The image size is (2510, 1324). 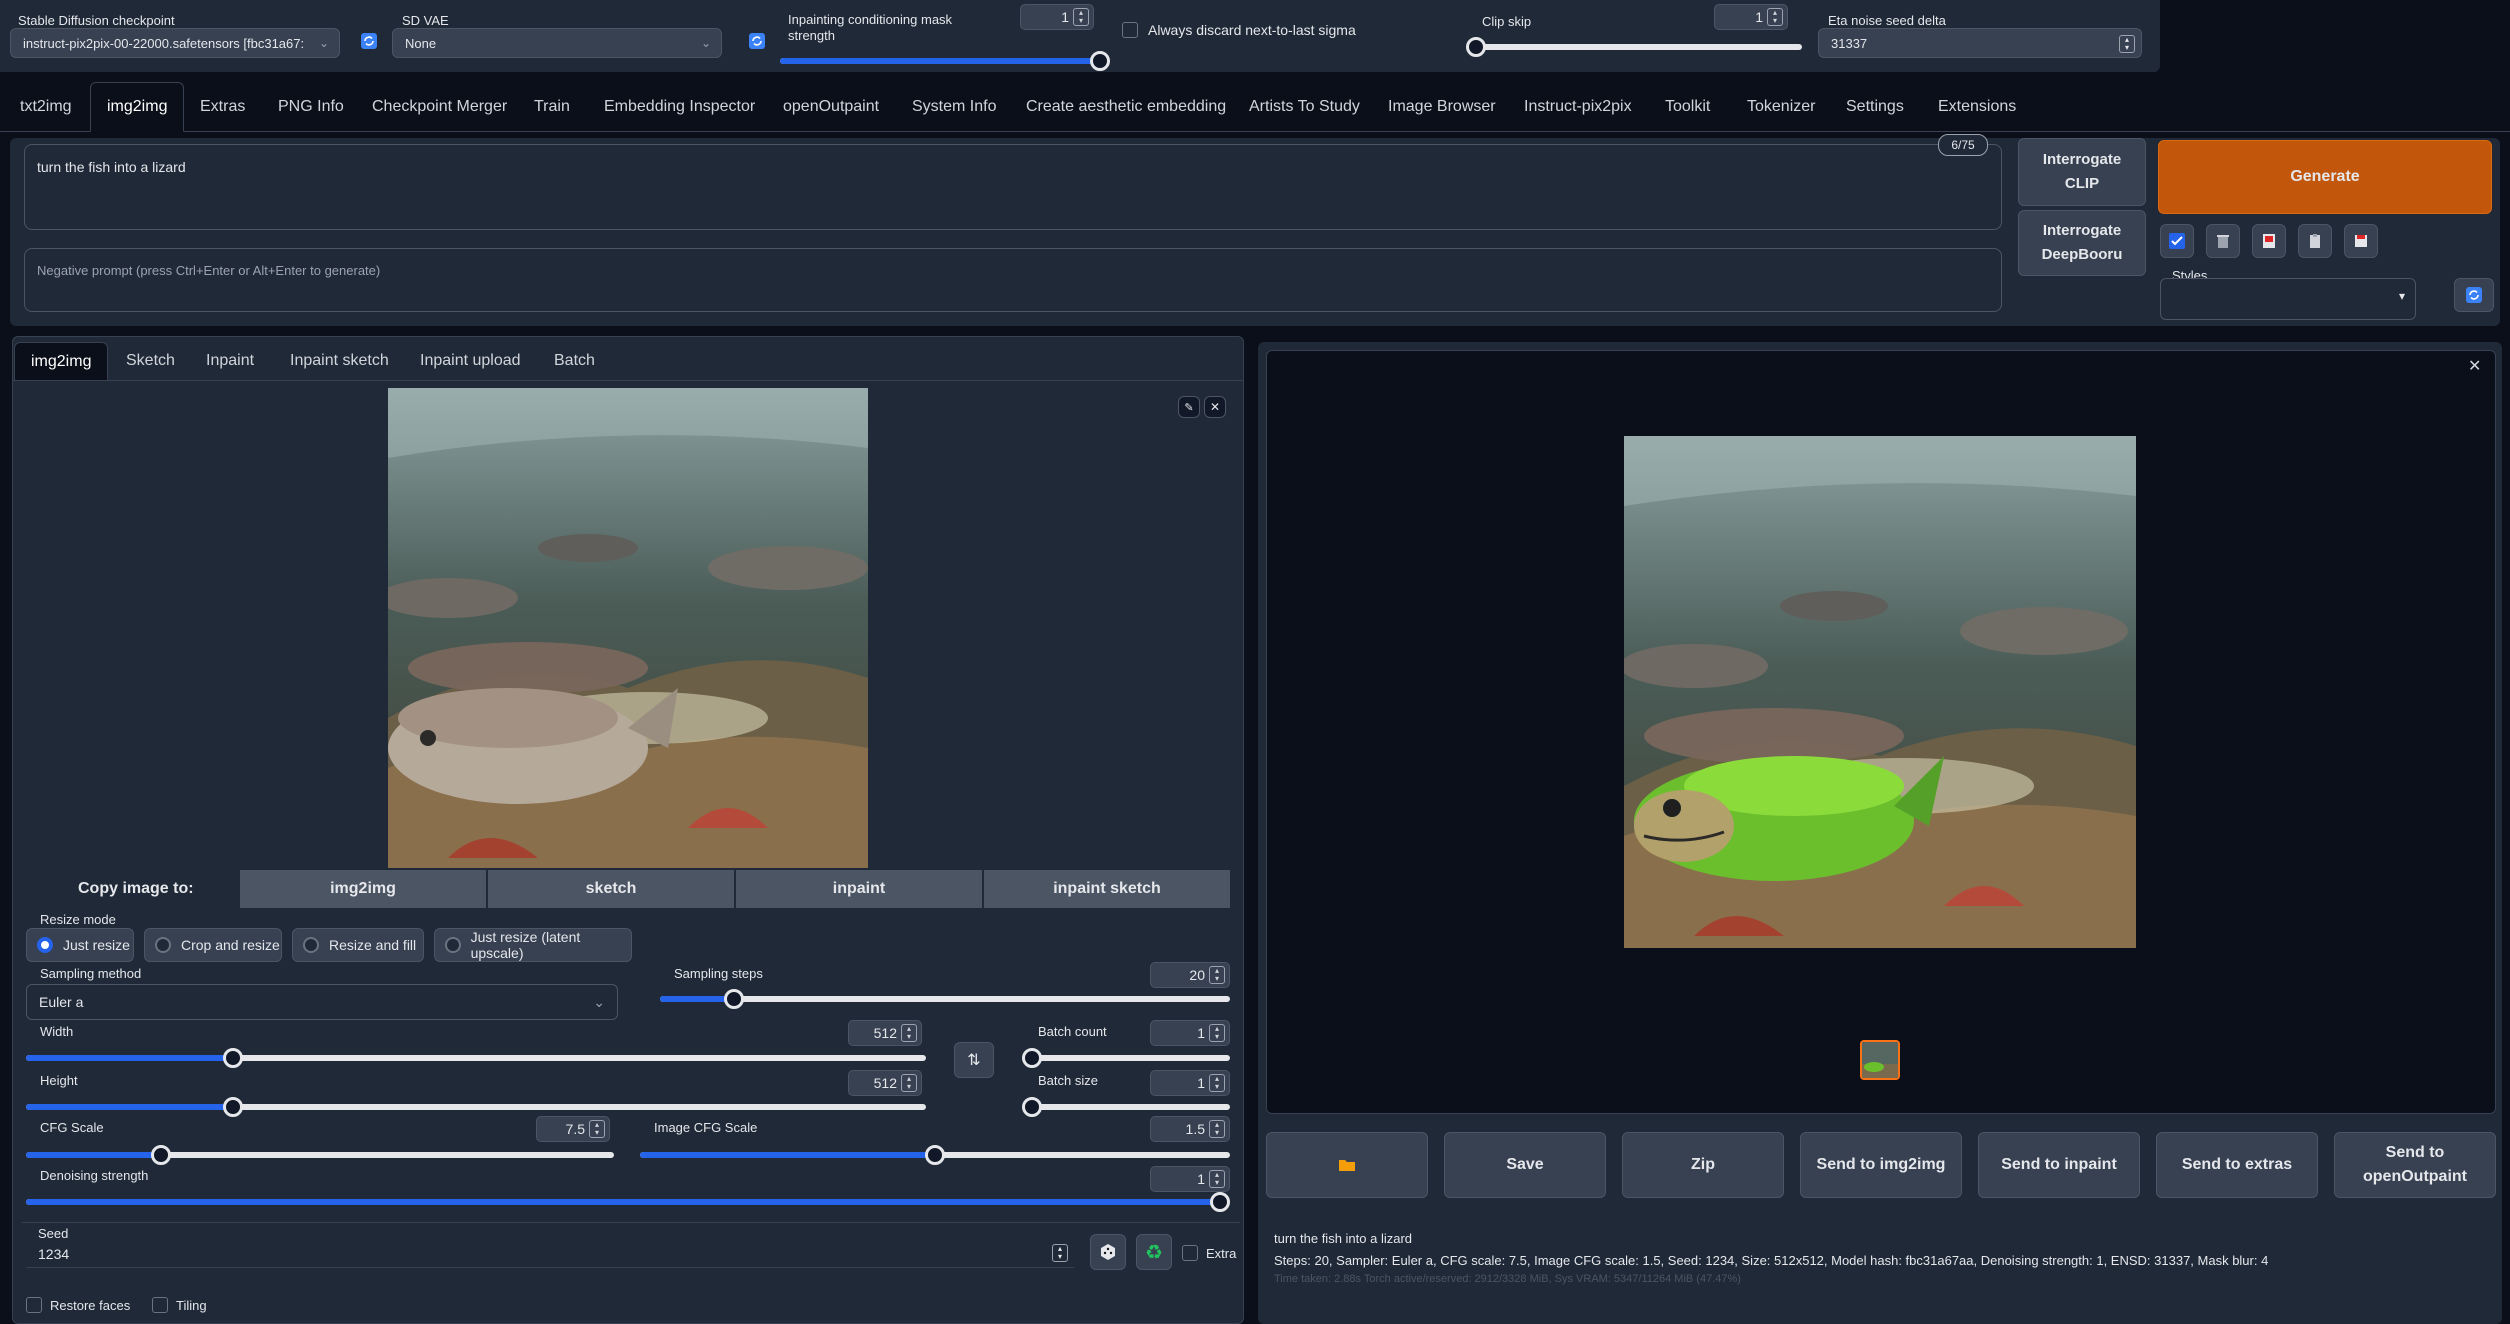 What do you see at coordinates (2474, 366) in the screenshot?
I see `close-gallery-icon: ✕` at bounding box center [2474, 366].